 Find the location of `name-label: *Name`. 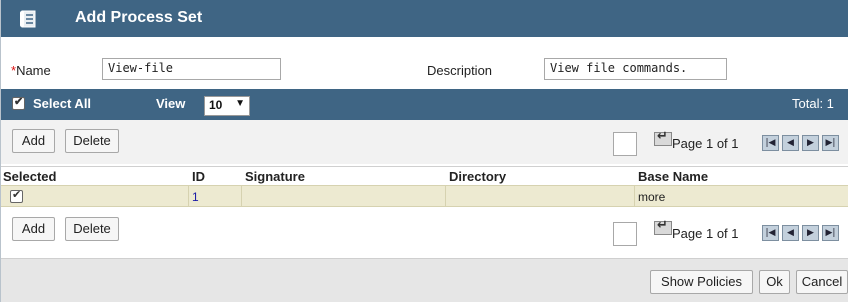

name-label: *Name is located at coordinates (31, 70).